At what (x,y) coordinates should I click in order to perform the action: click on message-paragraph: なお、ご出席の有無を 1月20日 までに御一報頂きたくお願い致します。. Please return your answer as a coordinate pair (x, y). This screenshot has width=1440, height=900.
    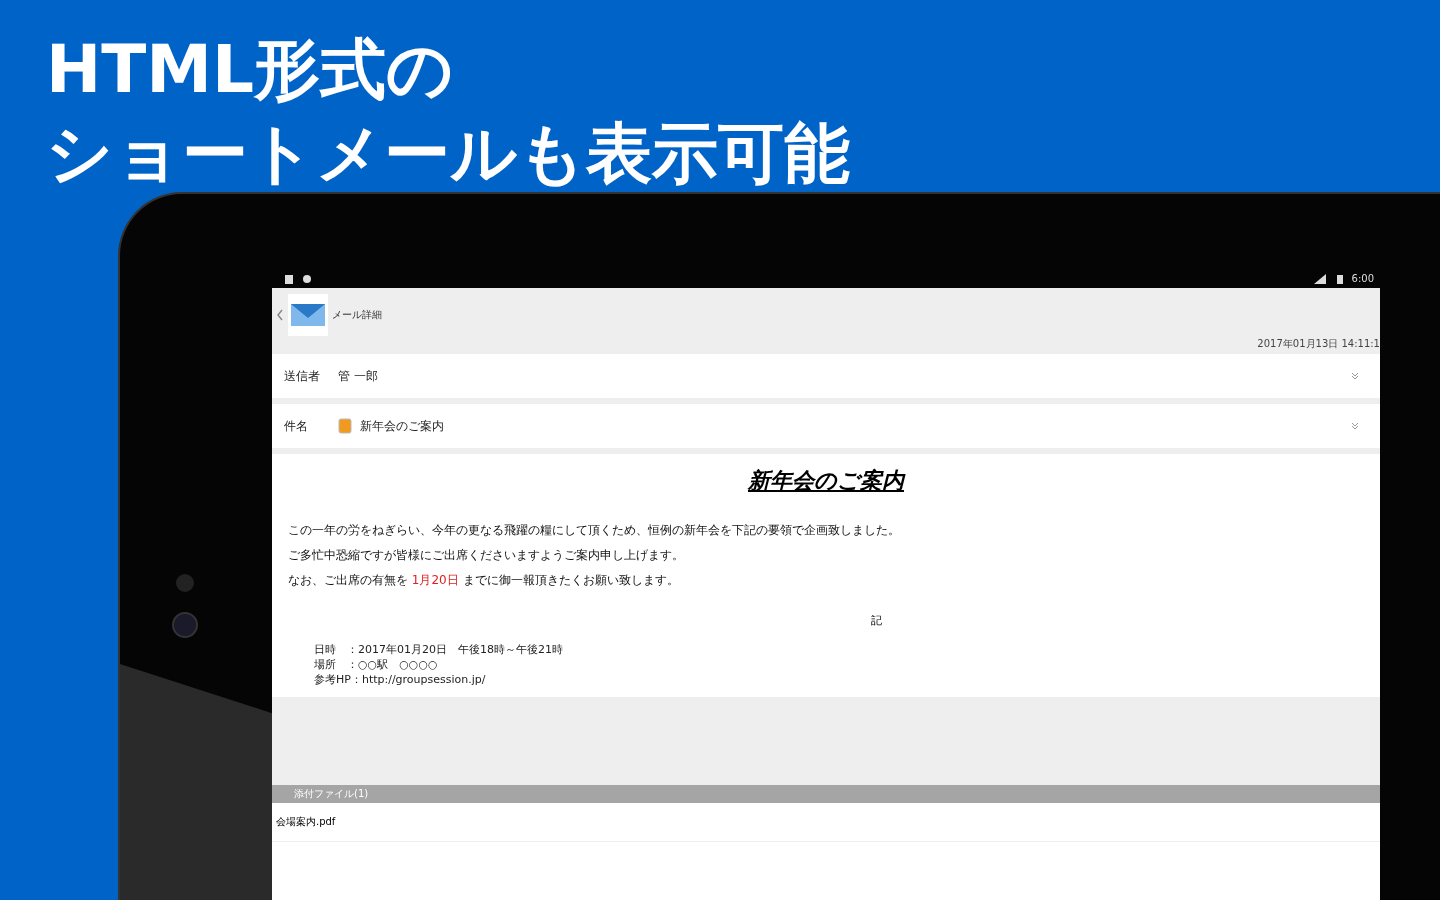
    Looking at the image, I should click on (484, 580).